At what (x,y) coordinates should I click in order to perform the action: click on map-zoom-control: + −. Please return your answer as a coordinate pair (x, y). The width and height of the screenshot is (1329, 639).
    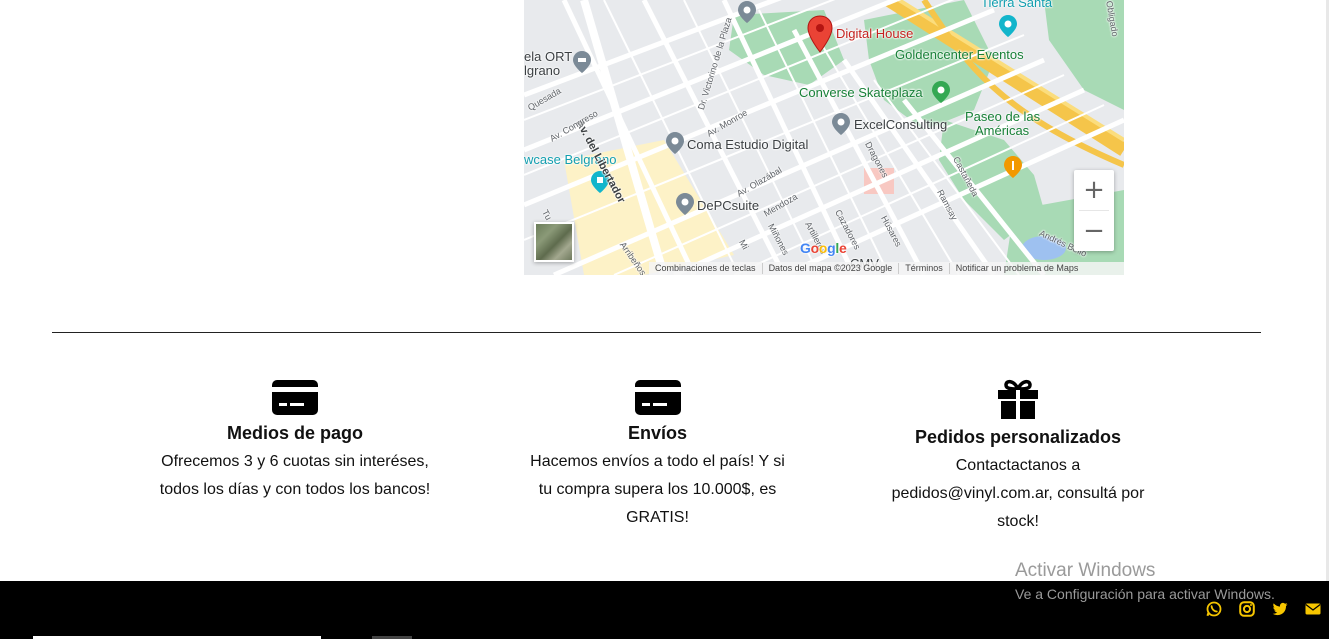
    Looking at the image, I should click on (1094, 210).